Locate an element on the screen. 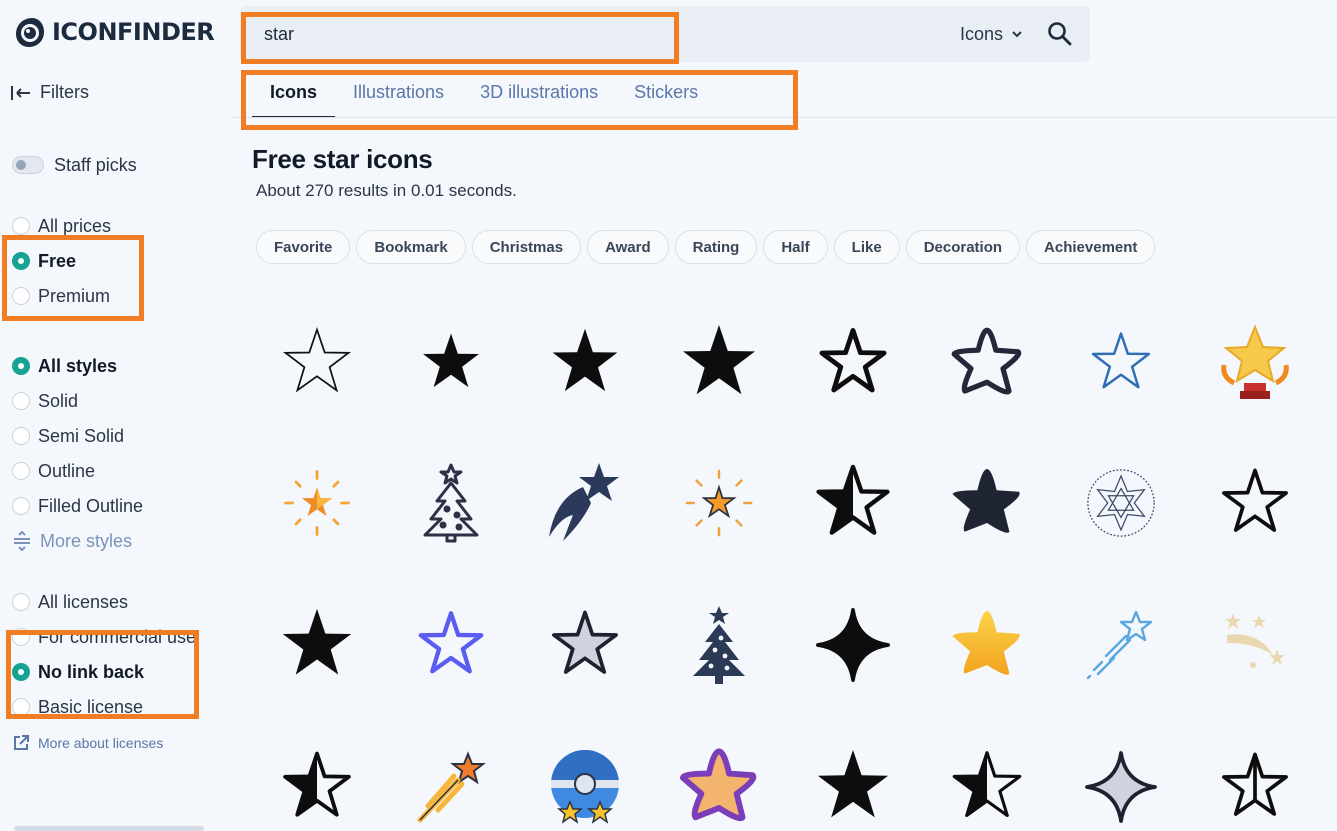  tag-chip: Decoration is located at coordinates (963, 247).